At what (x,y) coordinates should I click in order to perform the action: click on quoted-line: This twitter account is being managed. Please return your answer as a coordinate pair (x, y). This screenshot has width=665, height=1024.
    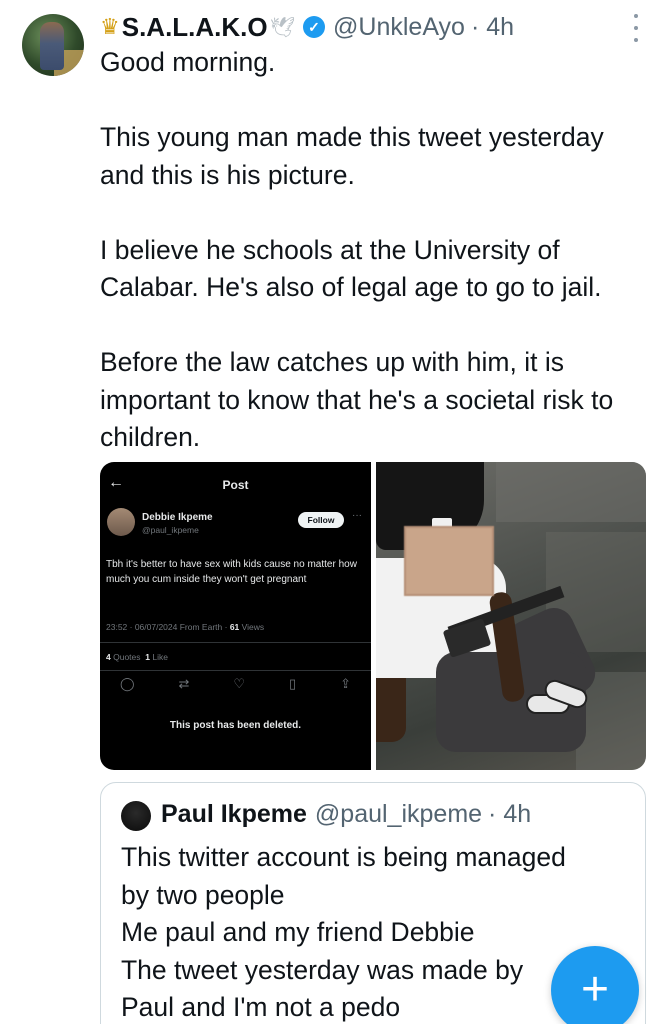
    Looking at the image, I should click on (343, 857).